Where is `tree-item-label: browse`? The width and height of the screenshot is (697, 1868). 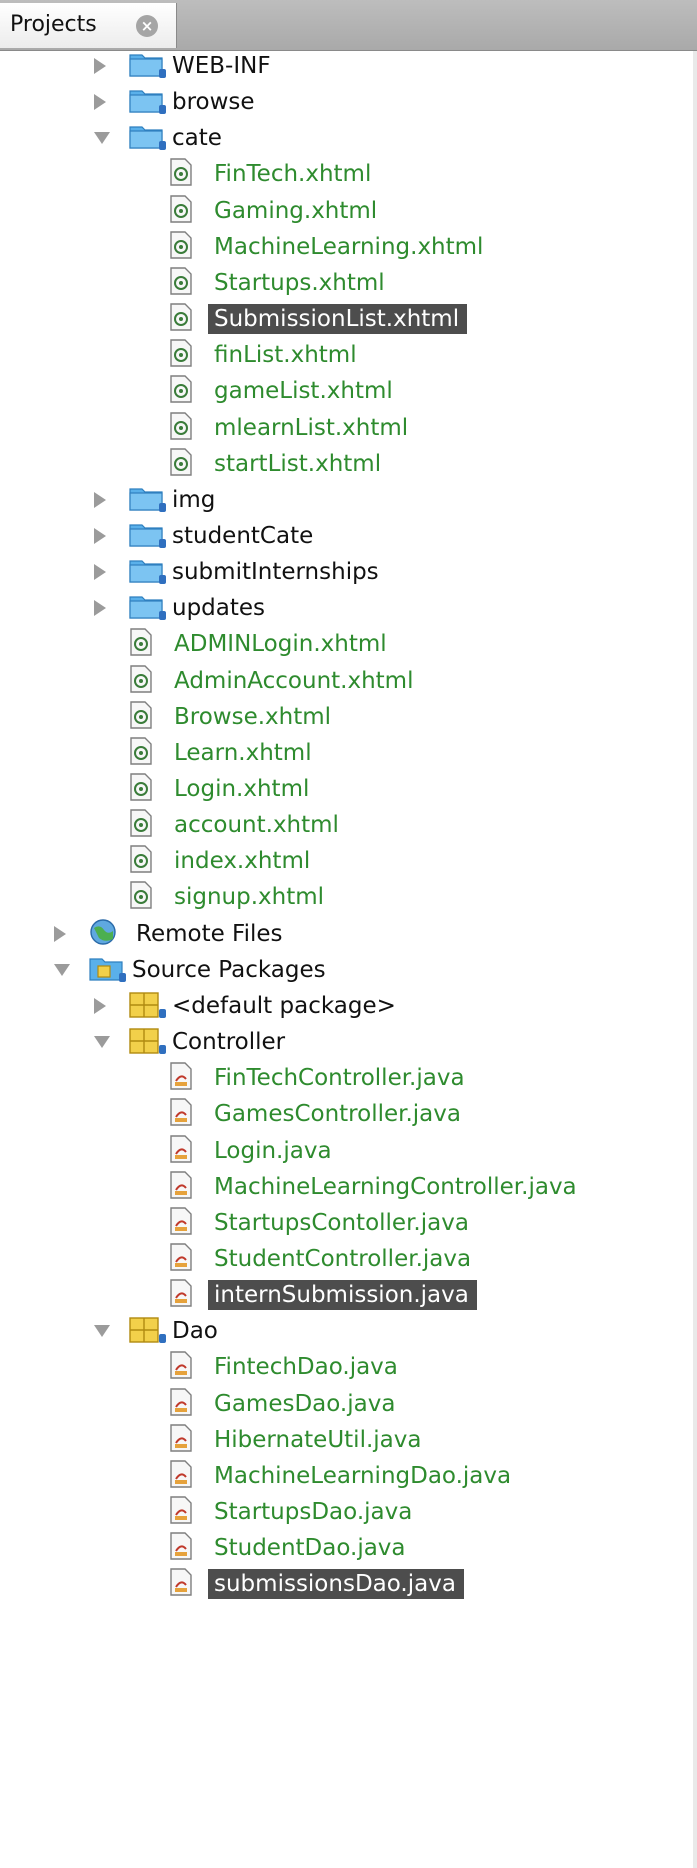 tree-item-label: browse is located at coordinates (213, 102).